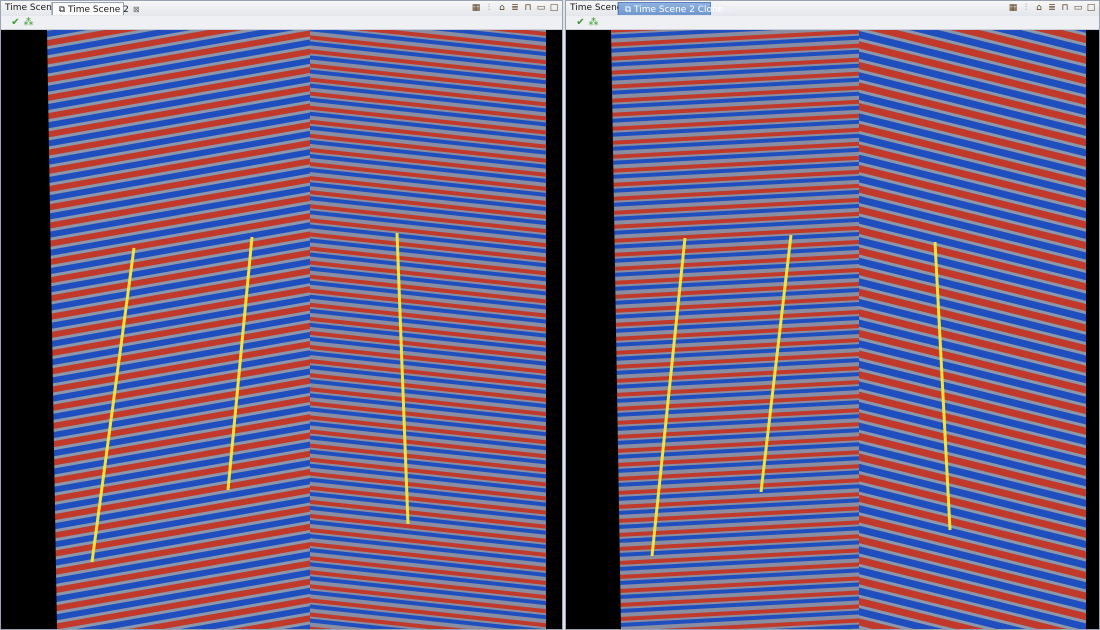 This screenshot has height=630, width=1100. What do you see at coordinates (832, 23) in the screenshot?
I see `right-sub-toolbar: ✔ ⁂` at bounding box center [832, 23].